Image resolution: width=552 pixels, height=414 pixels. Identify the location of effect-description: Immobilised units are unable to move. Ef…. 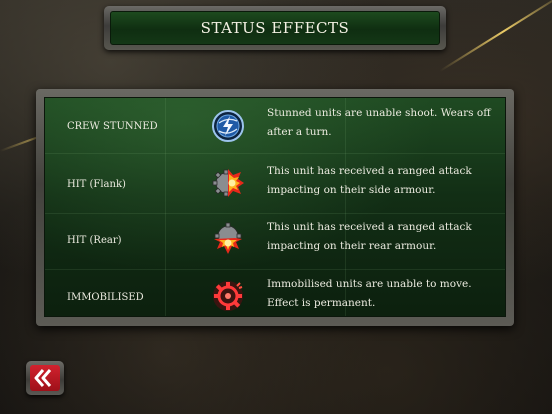
(369, 293).